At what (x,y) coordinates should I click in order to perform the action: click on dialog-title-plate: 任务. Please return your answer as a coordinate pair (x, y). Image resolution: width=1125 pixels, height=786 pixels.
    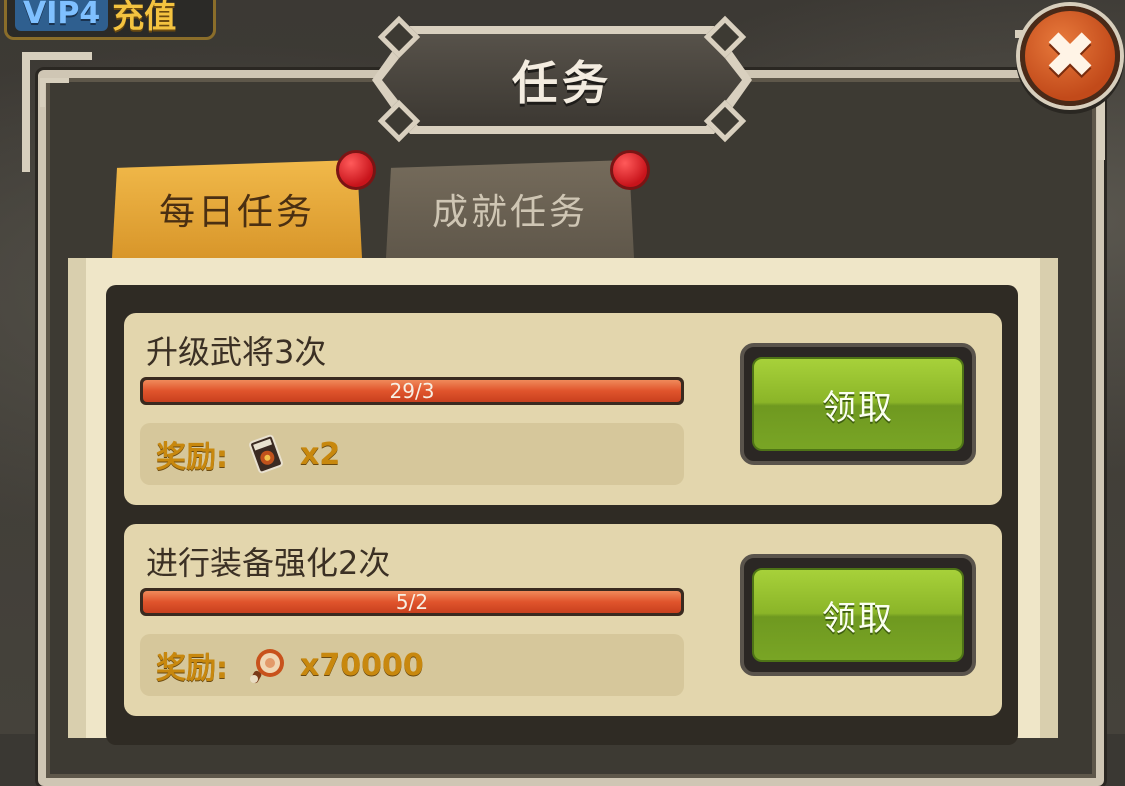
    Looking at the image, I should click on (562, 79).